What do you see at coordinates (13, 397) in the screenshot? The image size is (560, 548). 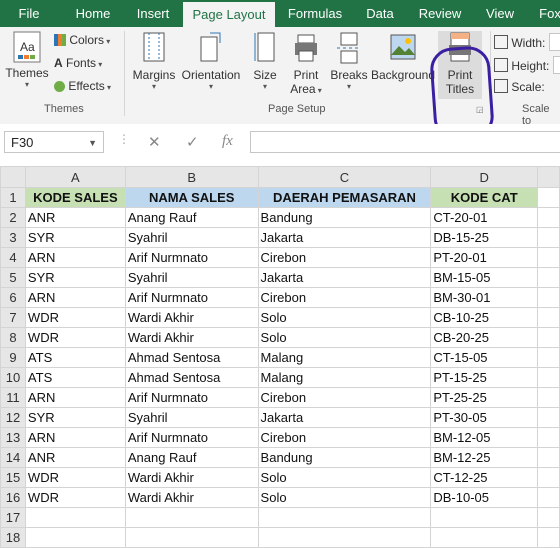 I see `row-header: 11` at bounding box center [13, 397].